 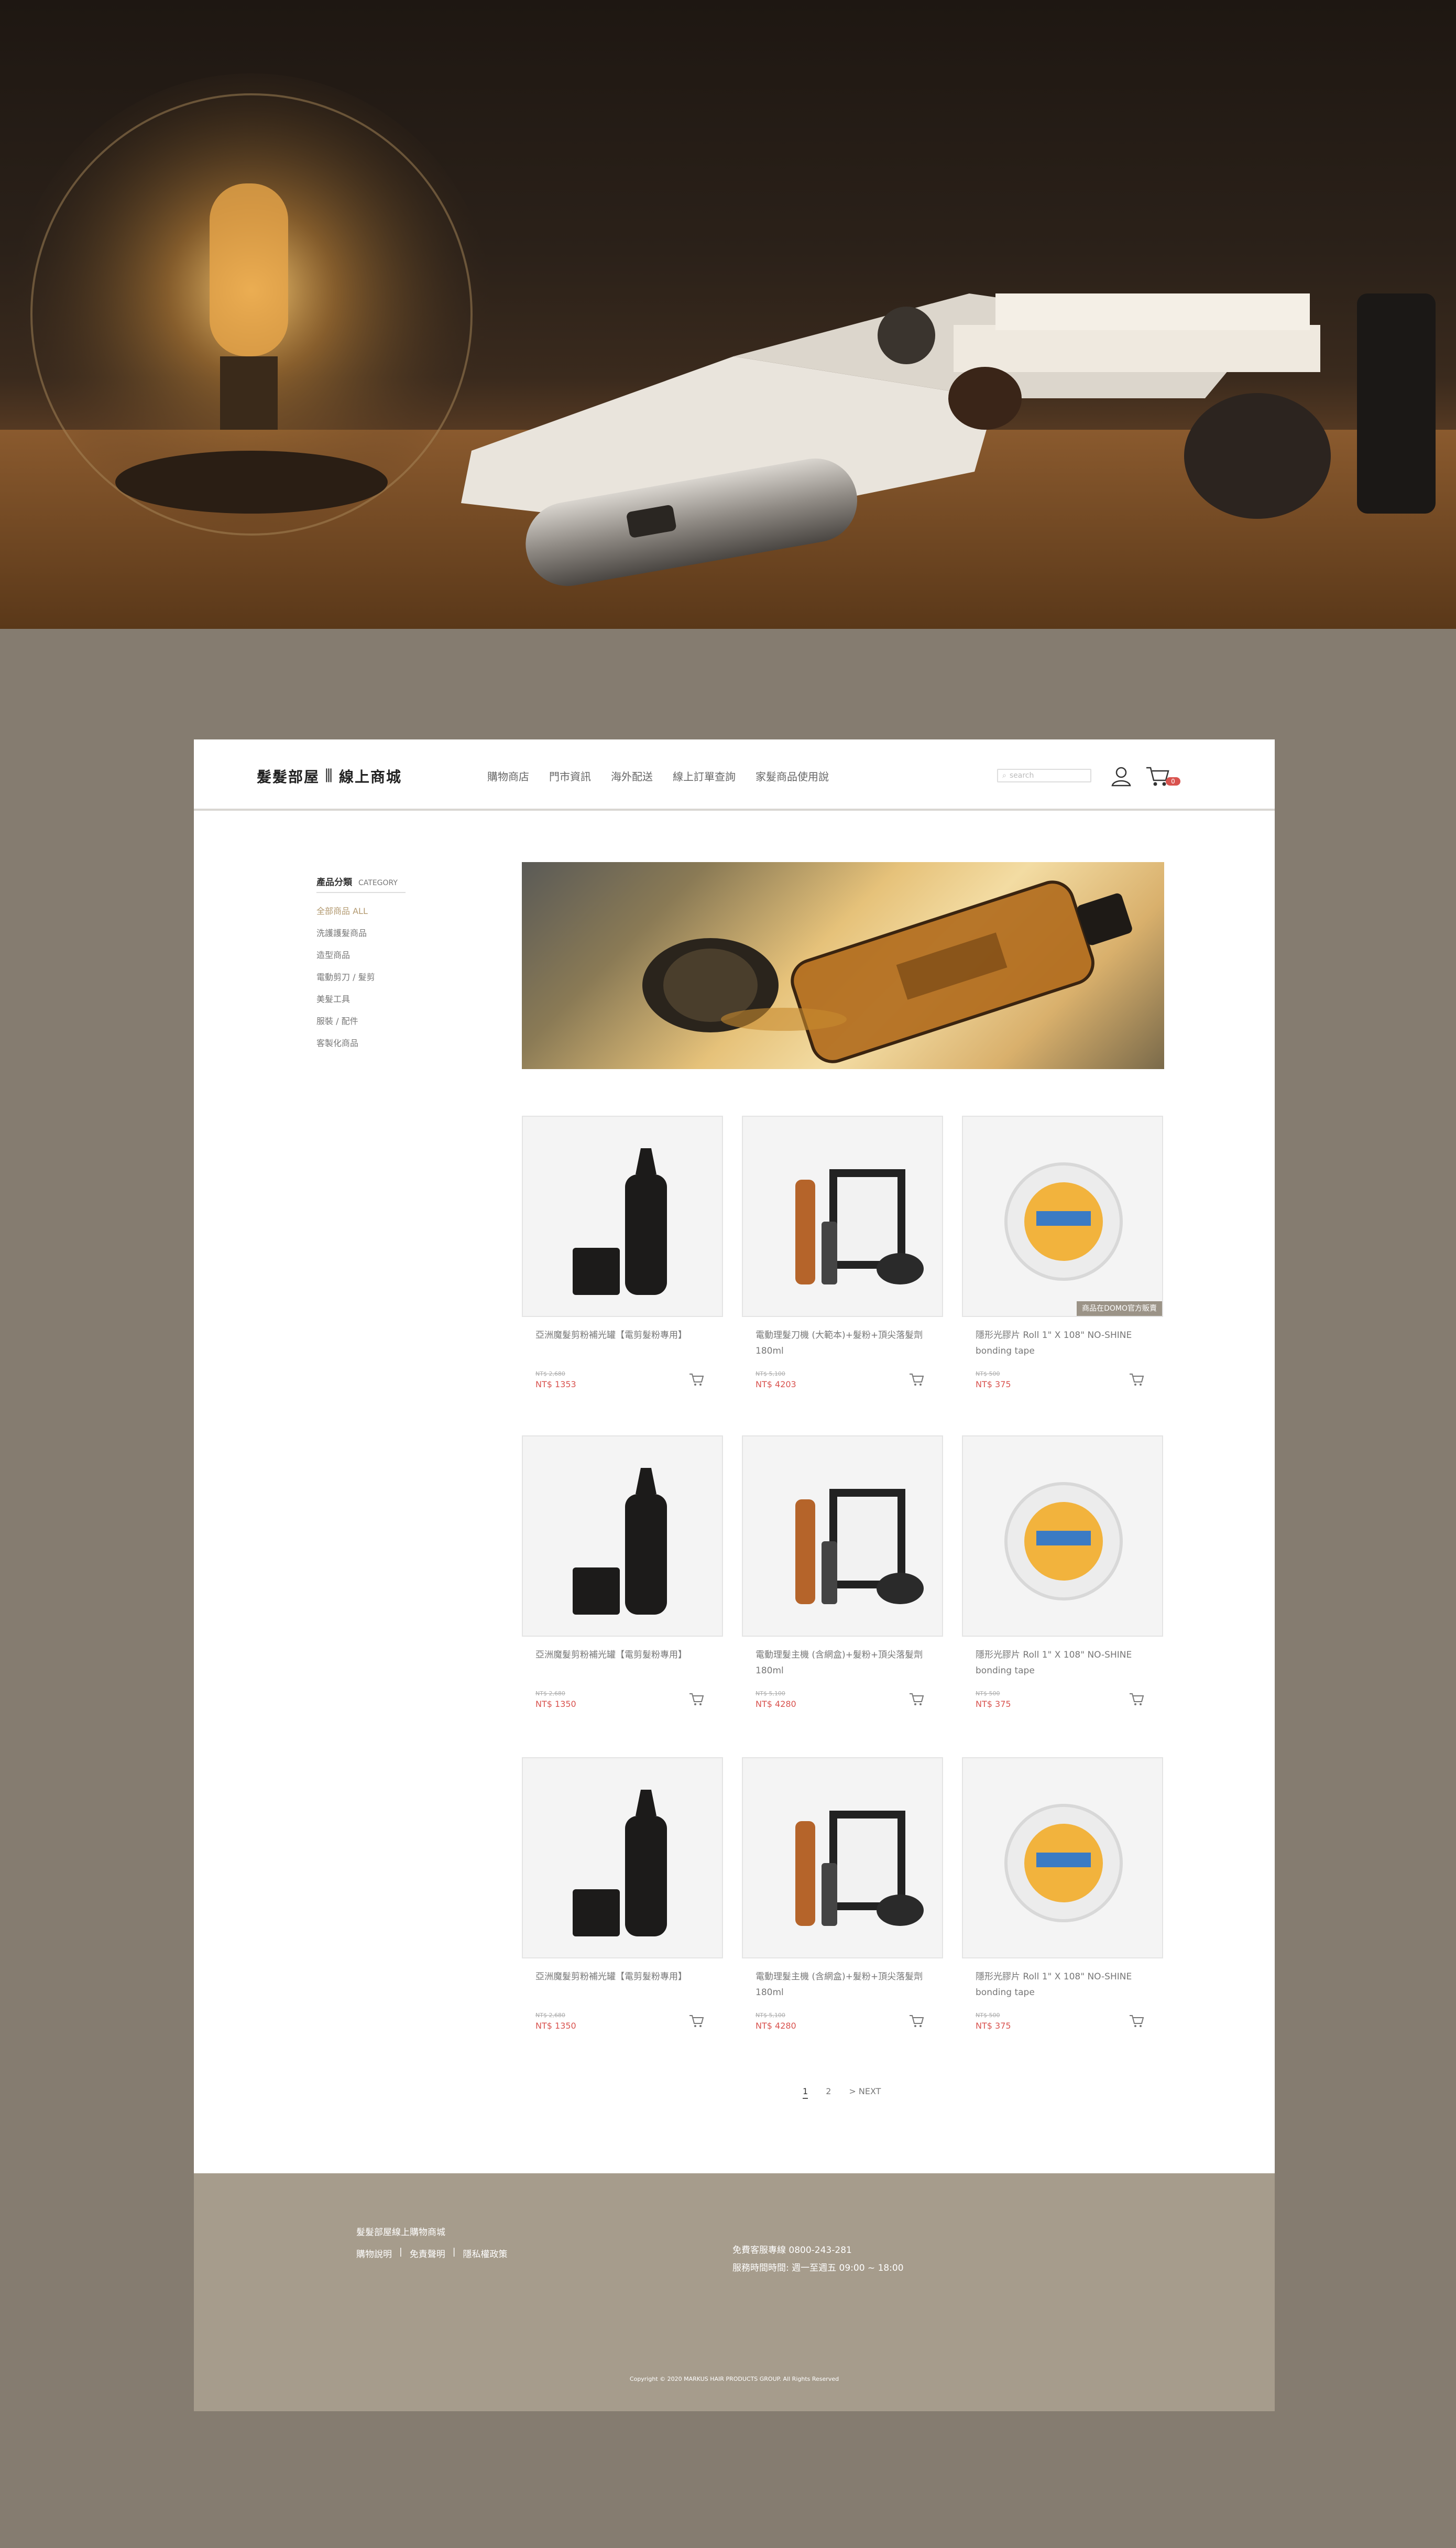 What do you see at coordinates (792, 775) in the screenshot?
I see `nav-product-guide: 家髮商品使用說` at bounding box center [792, 775].